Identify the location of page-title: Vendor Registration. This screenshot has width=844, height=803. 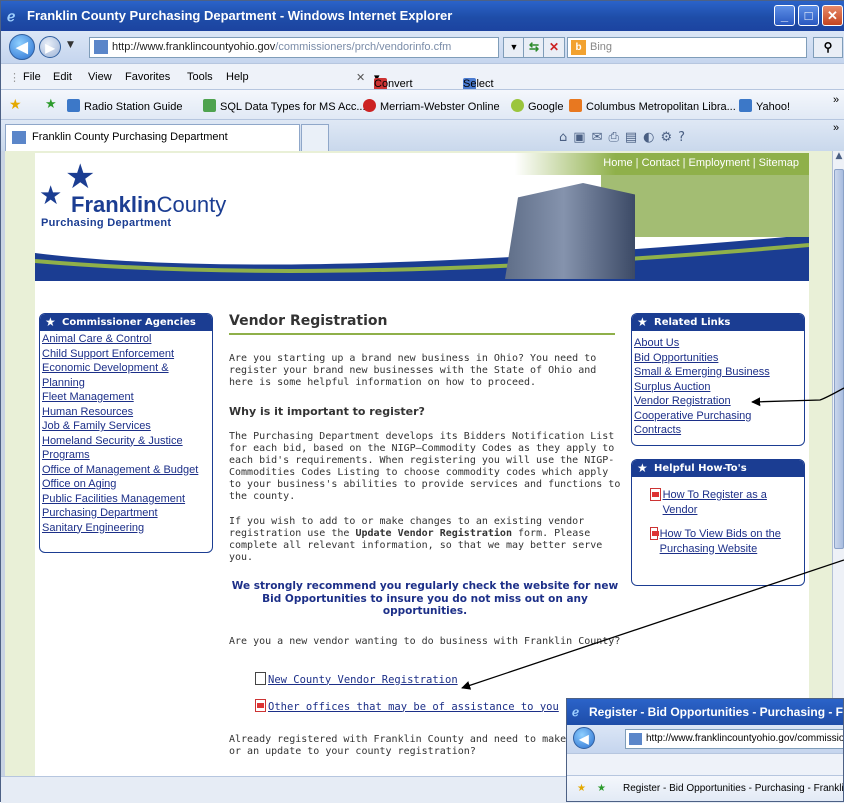
(422, 324).